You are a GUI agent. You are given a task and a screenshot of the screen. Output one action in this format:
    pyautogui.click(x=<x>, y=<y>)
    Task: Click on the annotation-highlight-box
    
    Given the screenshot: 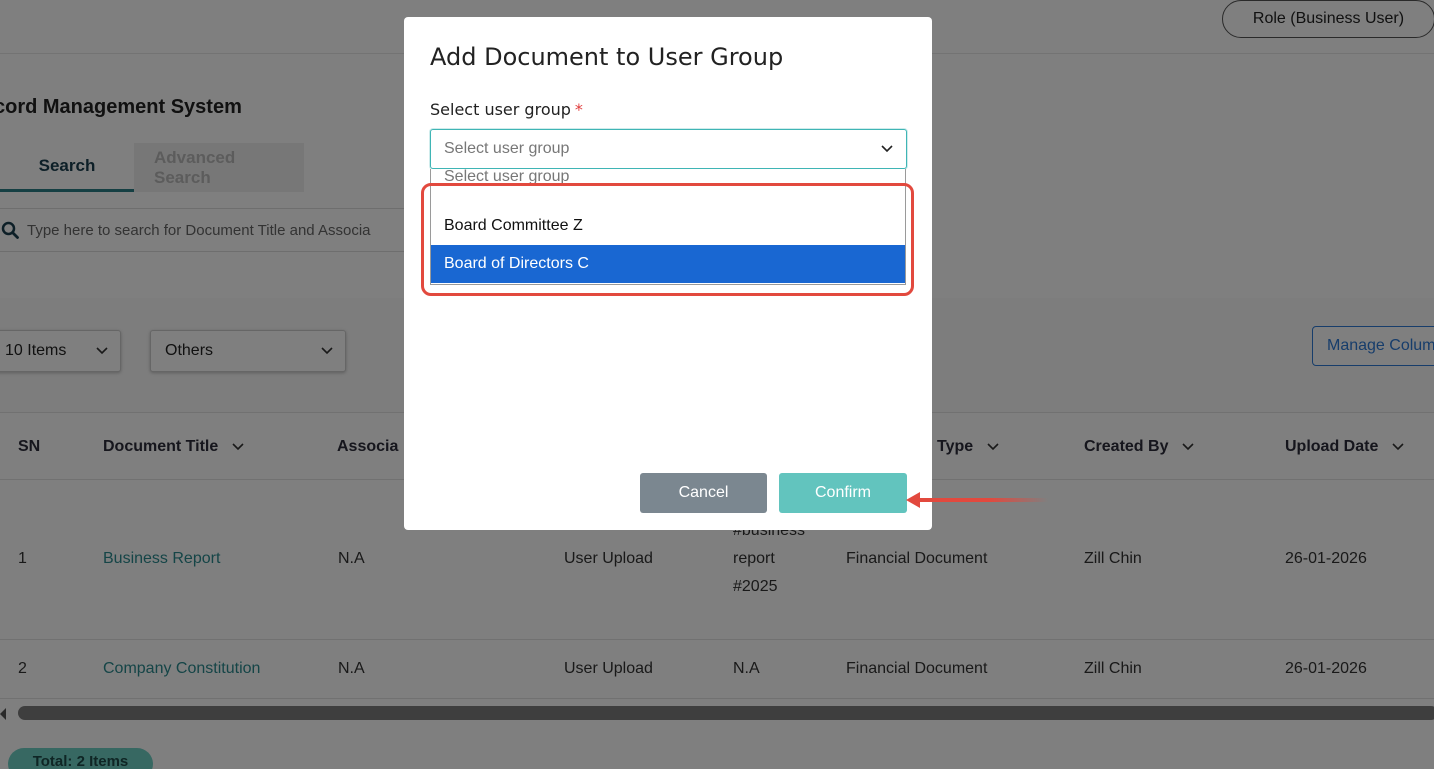 What is the action you would take?
    pyautogui.click(x=667, y=239)
    